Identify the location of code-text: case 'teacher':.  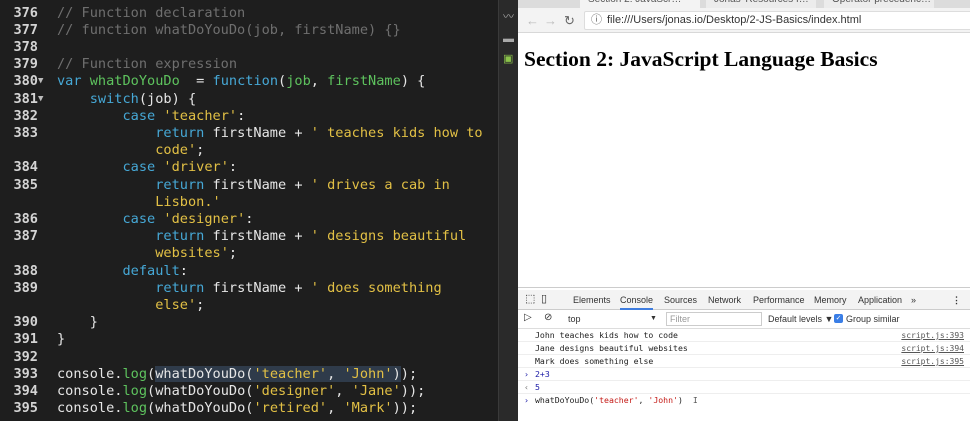
(151, 116).